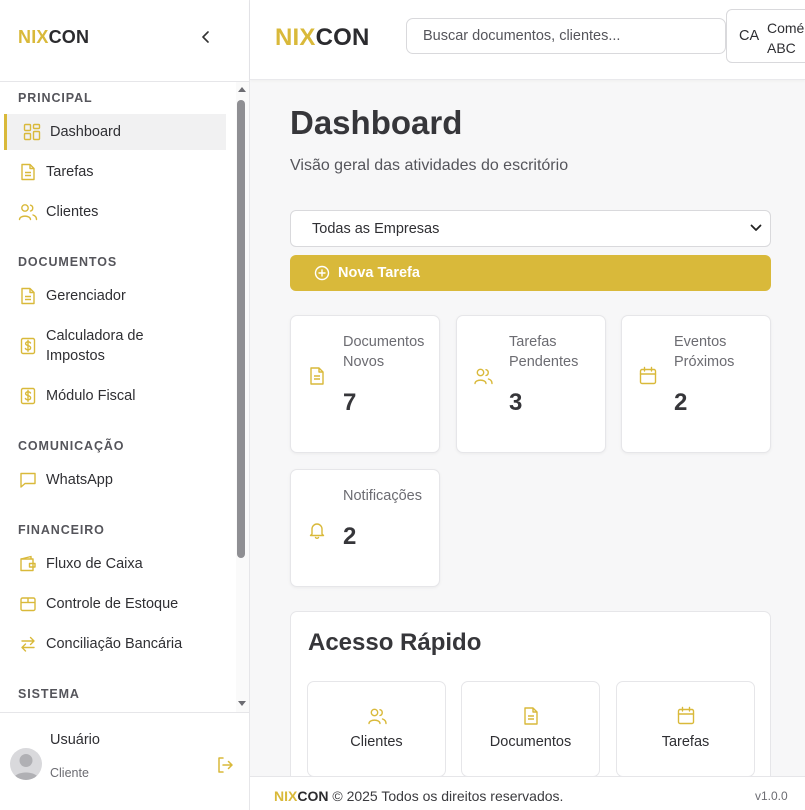  What do you see at coordinates (350, 402) in the screenshot?
I see `stat-value: 7` at bounding box center [350, 402].